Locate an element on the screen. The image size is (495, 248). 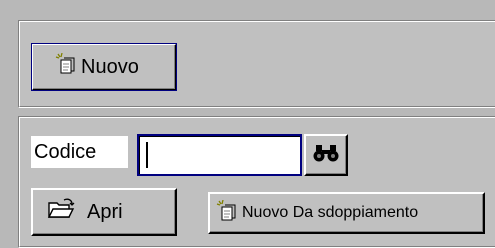
new-button: Nuovo is located at coordinates (104, 67).